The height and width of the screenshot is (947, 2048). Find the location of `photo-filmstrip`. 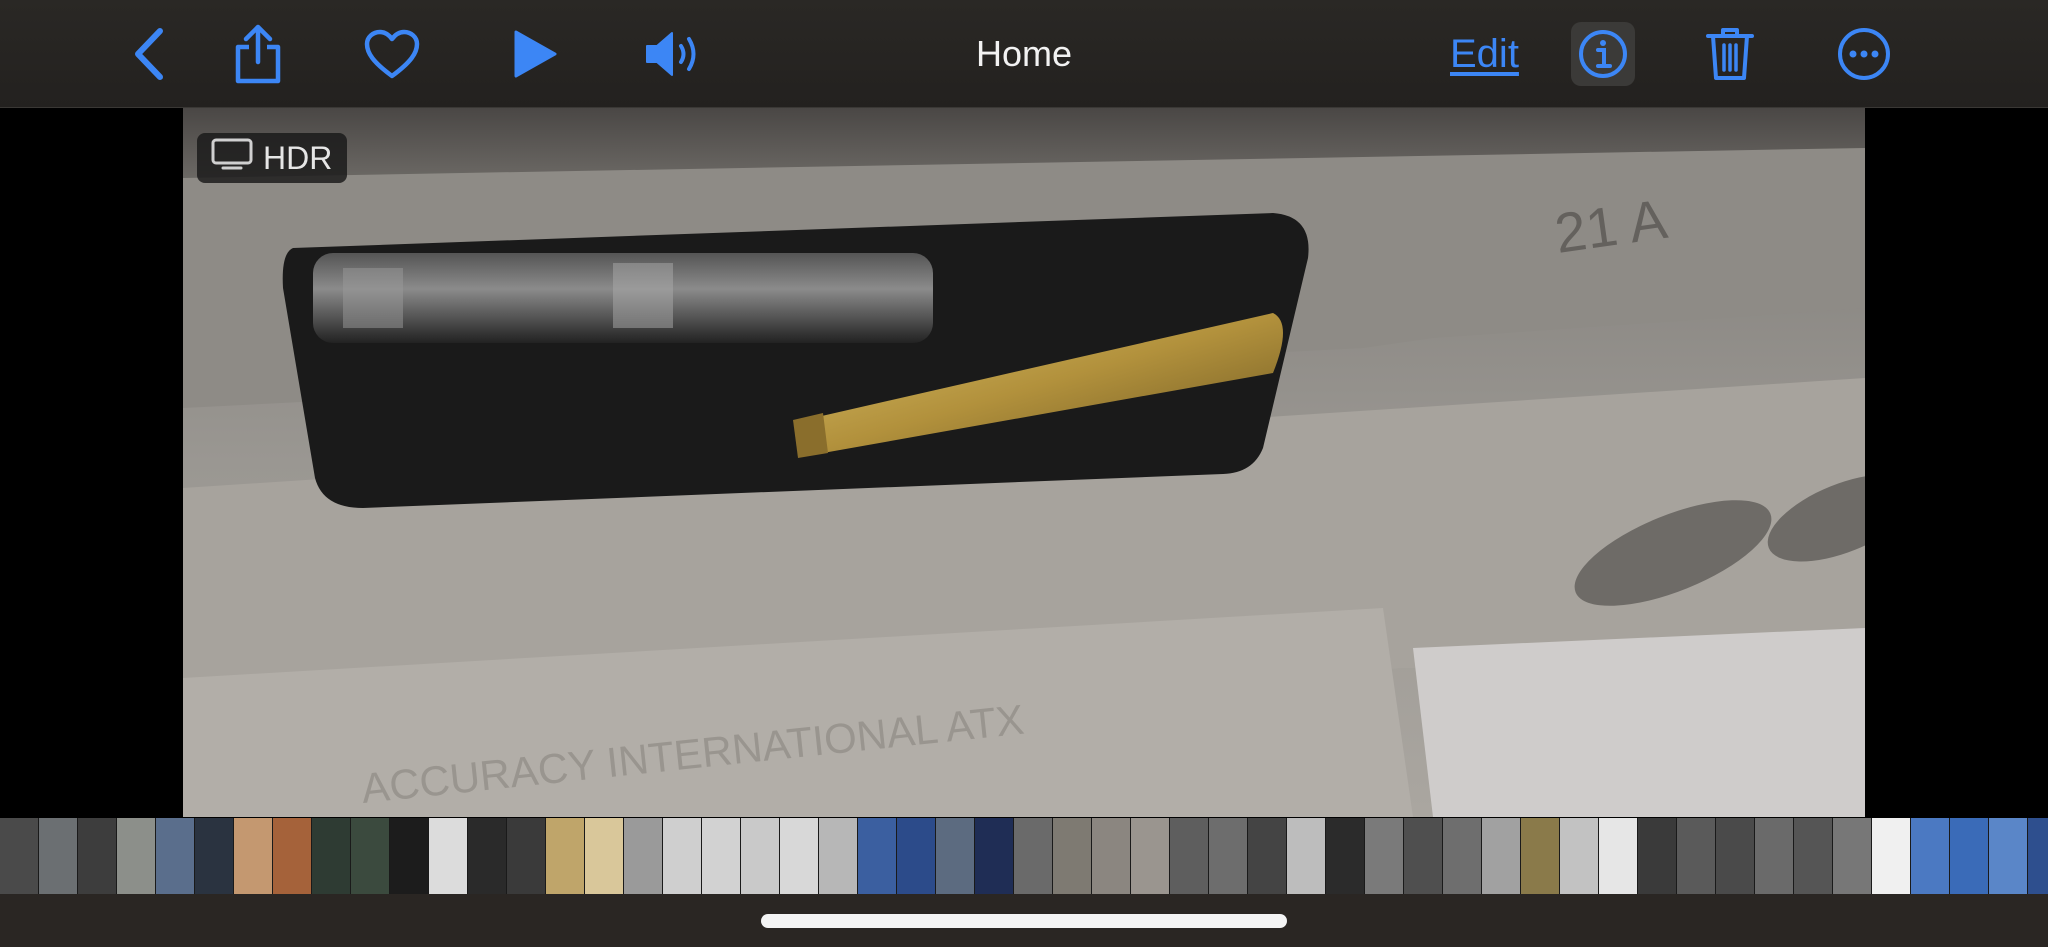

photo-filmstrip is located at coordinates (1024, 856).